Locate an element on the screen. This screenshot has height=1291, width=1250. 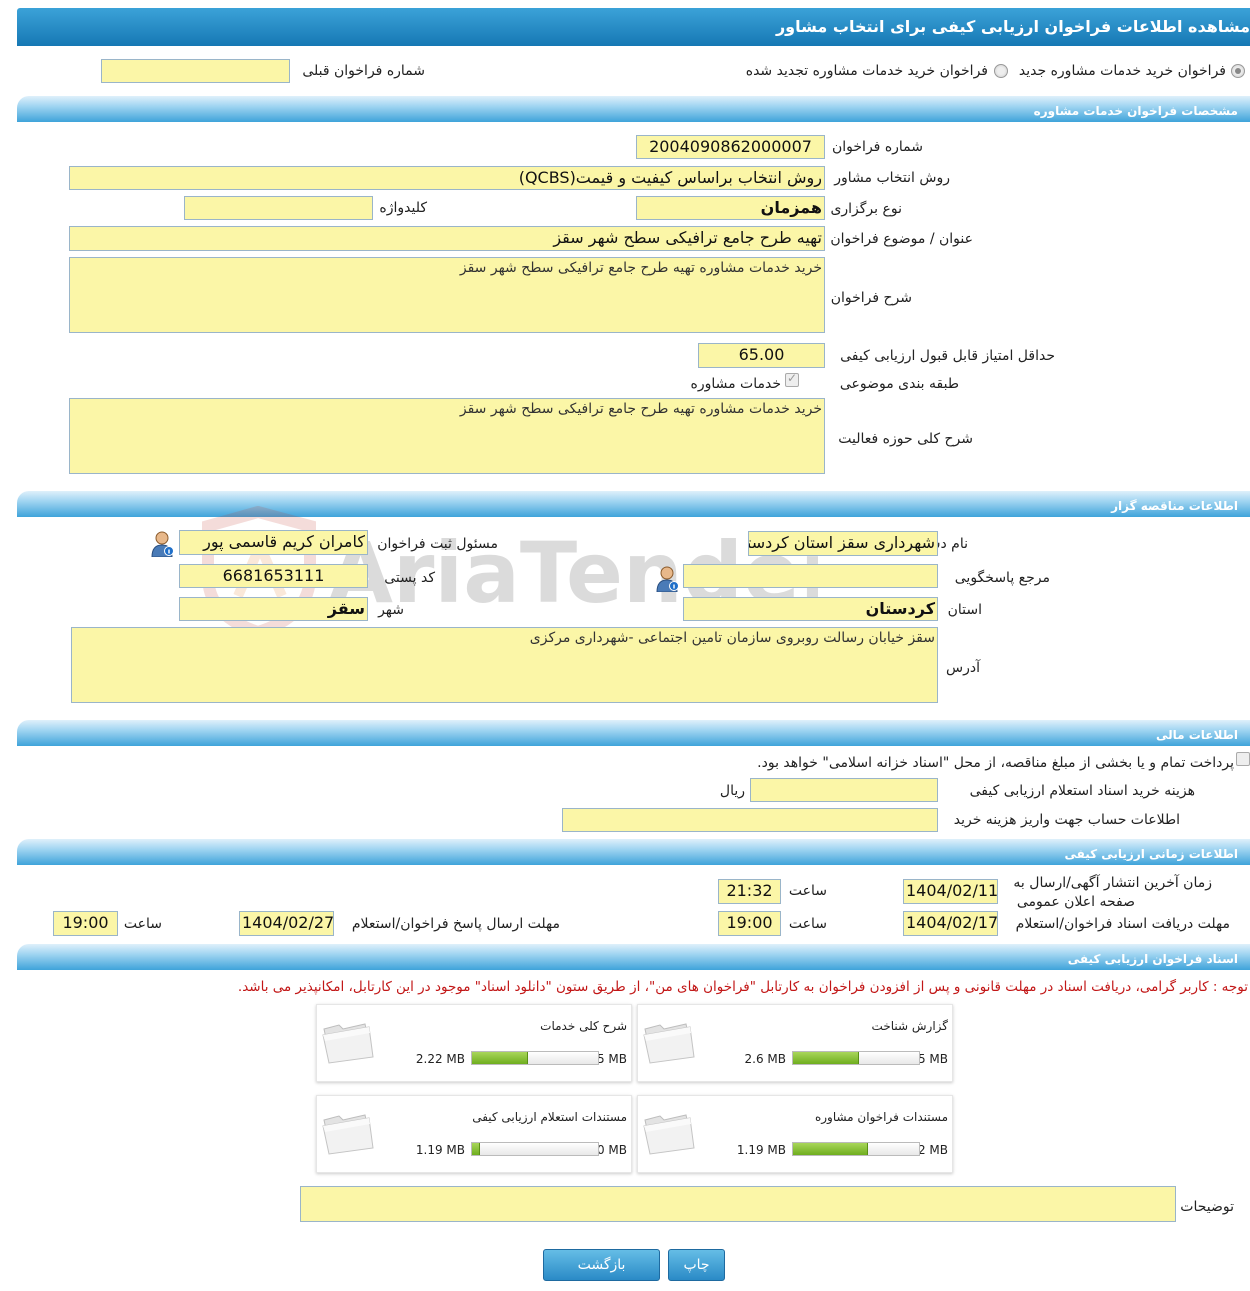
org-name-field: شهرداری سقز استان کردستان is located at coordinates (843, 543).